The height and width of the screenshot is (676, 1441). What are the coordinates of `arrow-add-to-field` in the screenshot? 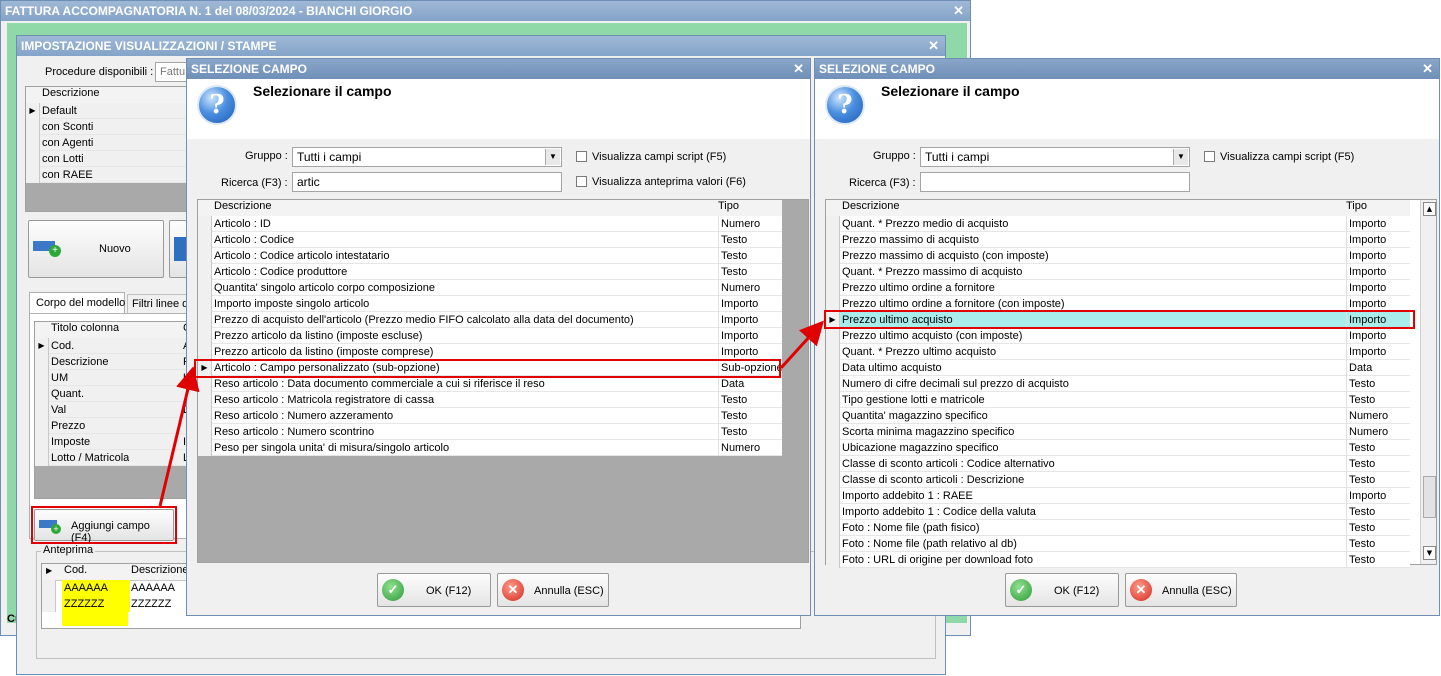 It's located at (179, 436).